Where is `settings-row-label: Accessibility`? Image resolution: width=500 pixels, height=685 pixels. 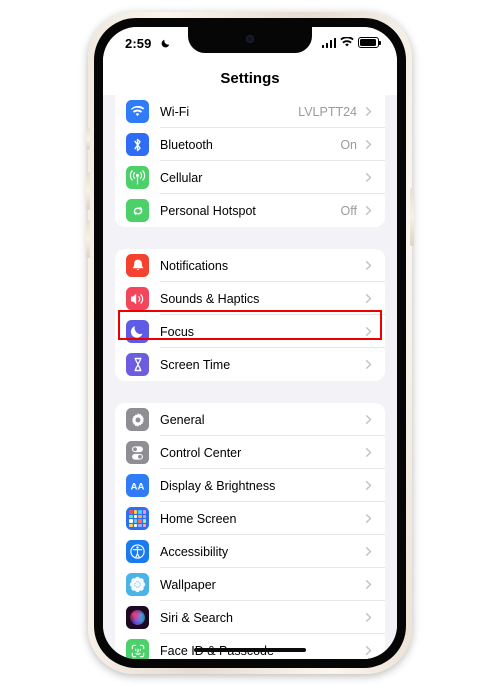
settings-row-label: Accessibility is located at coordinates (194, 551).